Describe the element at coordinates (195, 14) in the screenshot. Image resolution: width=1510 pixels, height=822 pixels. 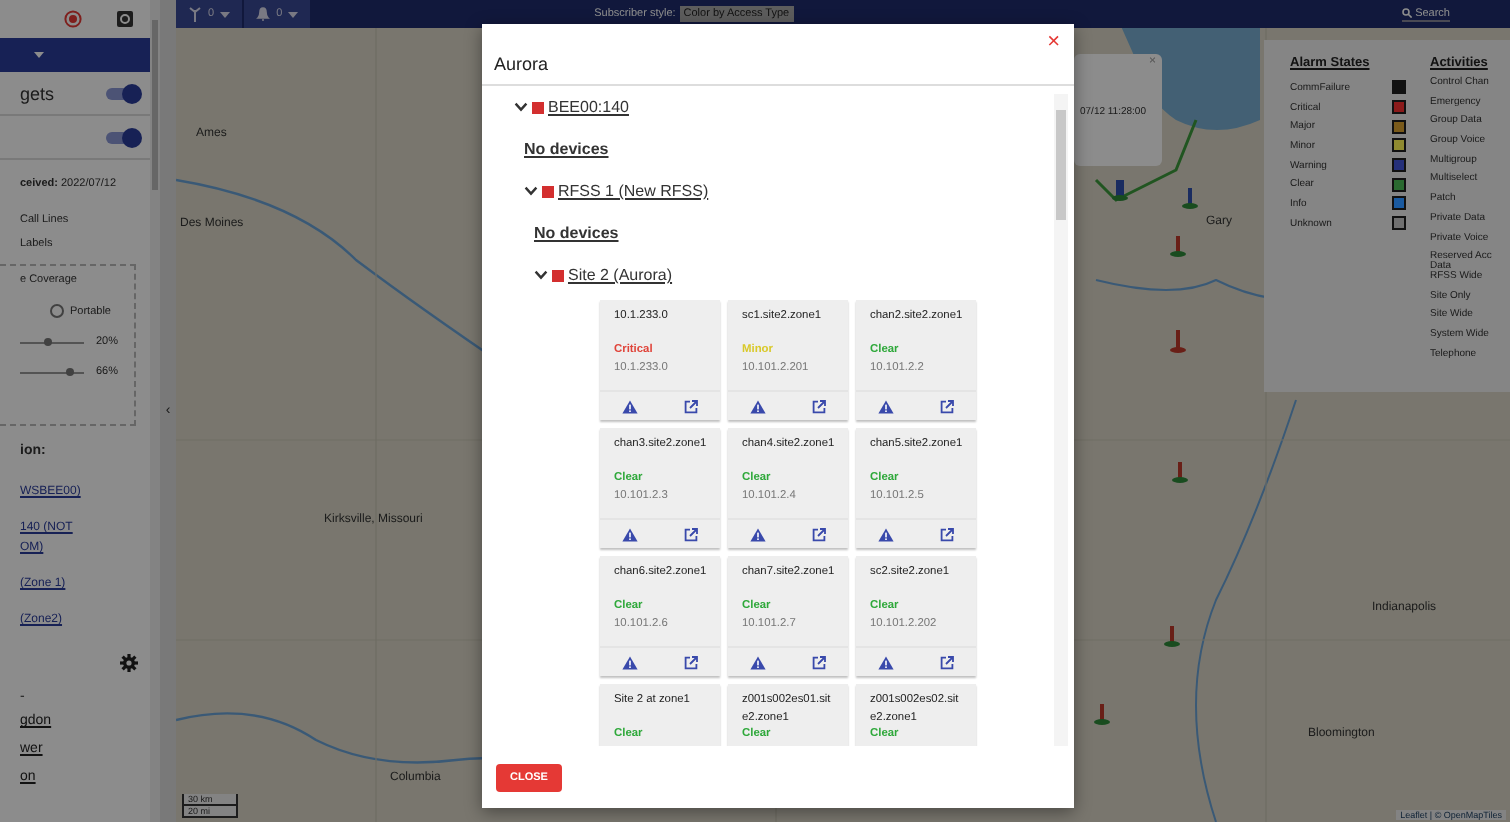
I see `antenna-icon` at that location.